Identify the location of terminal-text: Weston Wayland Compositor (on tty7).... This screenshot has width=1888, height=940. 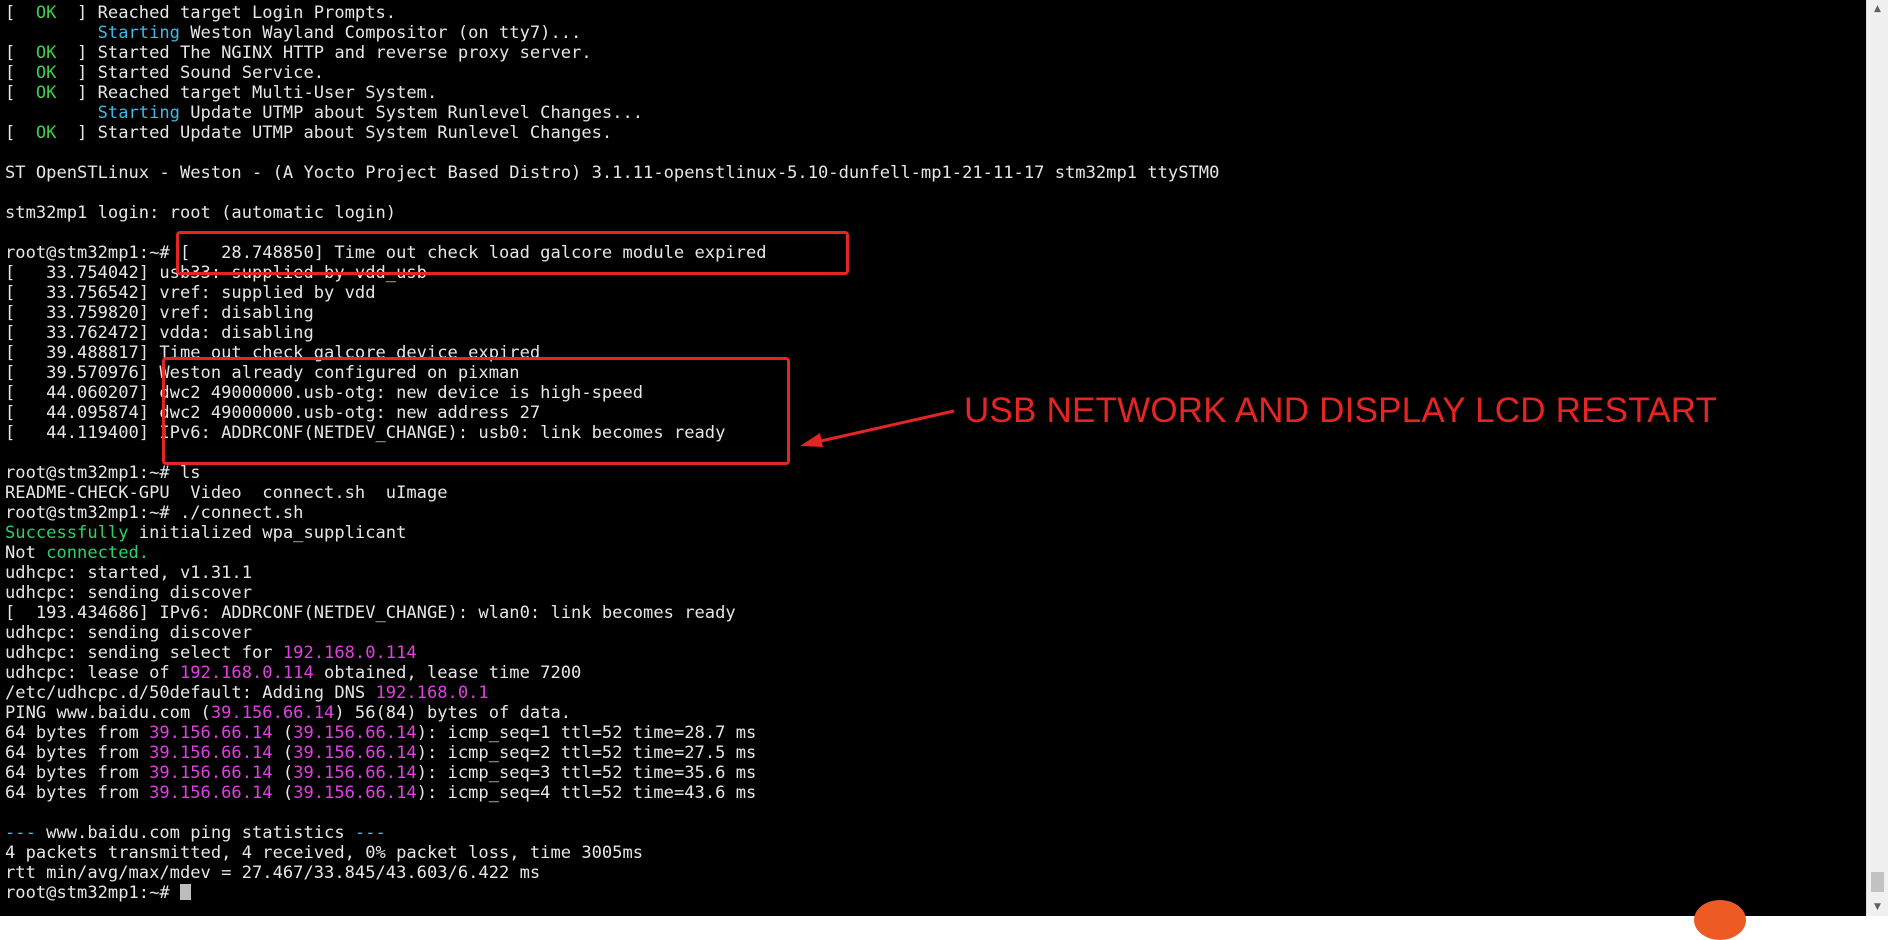
(380, 33).